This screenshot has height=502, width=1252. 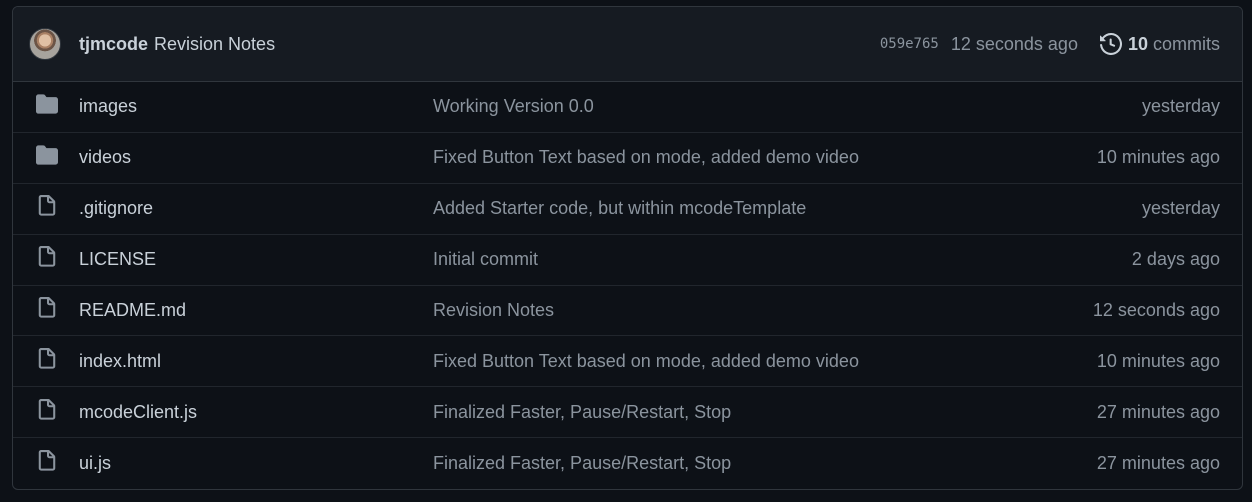 I want to click on commit-meta: 059e765 12 seconds ago 10 commits, so click(x=1050, y=44).